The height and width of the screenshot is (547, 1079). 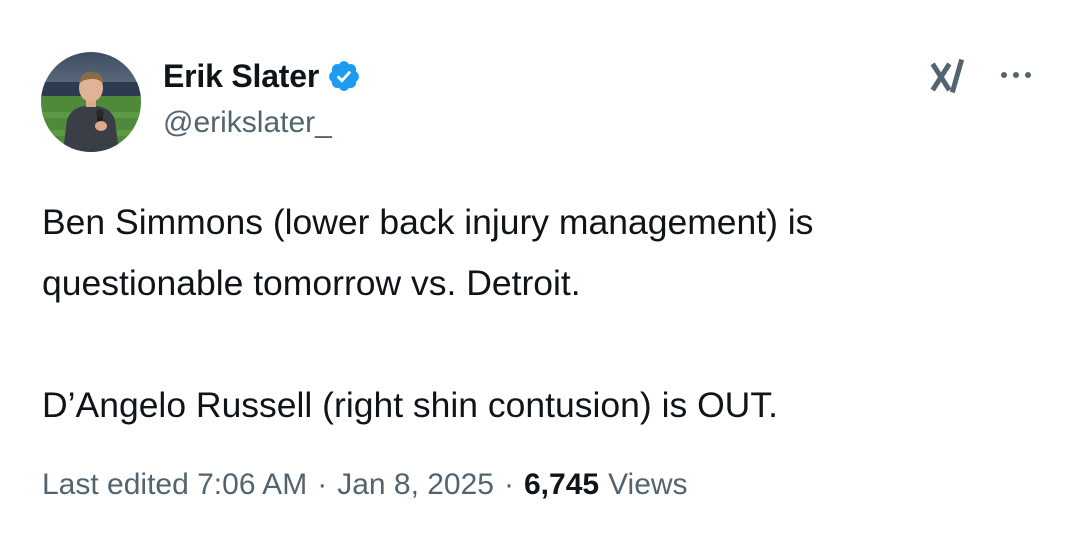 What do you see at coordinates (311, 283) in the screenshot?
I see `tweet-text-line: questionable tomorrow vs. Detroit.` at bounding box center [311, 283].